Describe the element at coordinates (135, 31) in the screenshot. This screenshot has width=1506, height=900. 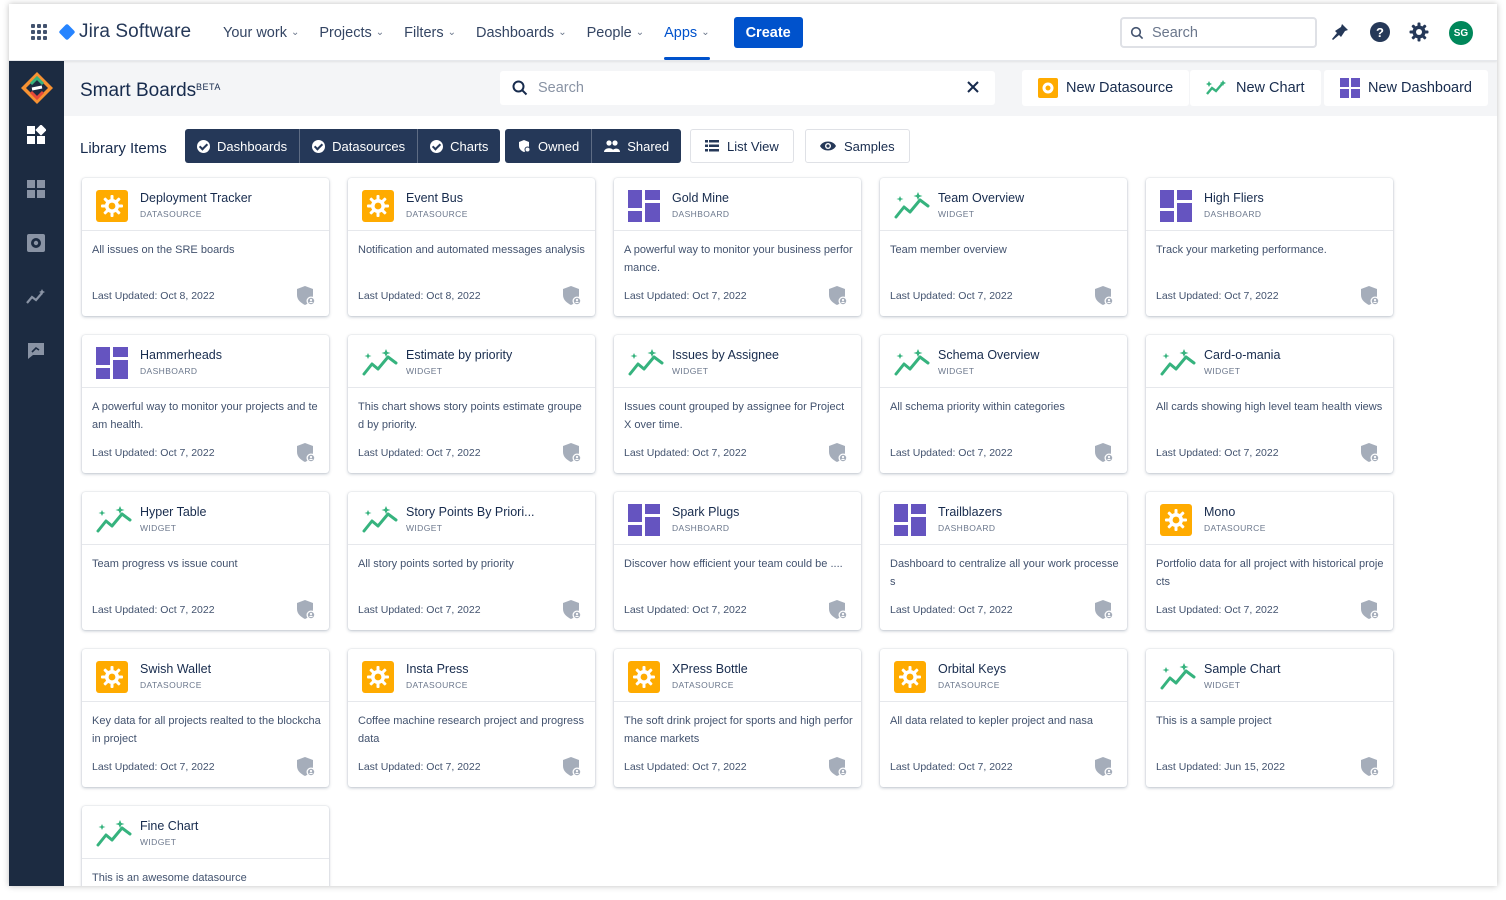
I see `brand-name: Jira Software` at that location.